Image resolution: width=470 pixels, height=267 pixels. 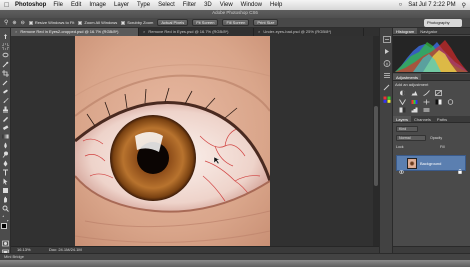 What do you see at coordinates (5, 218) in the screenshot?
I see `switch-colors-icon` at bounding box center [5, 218].